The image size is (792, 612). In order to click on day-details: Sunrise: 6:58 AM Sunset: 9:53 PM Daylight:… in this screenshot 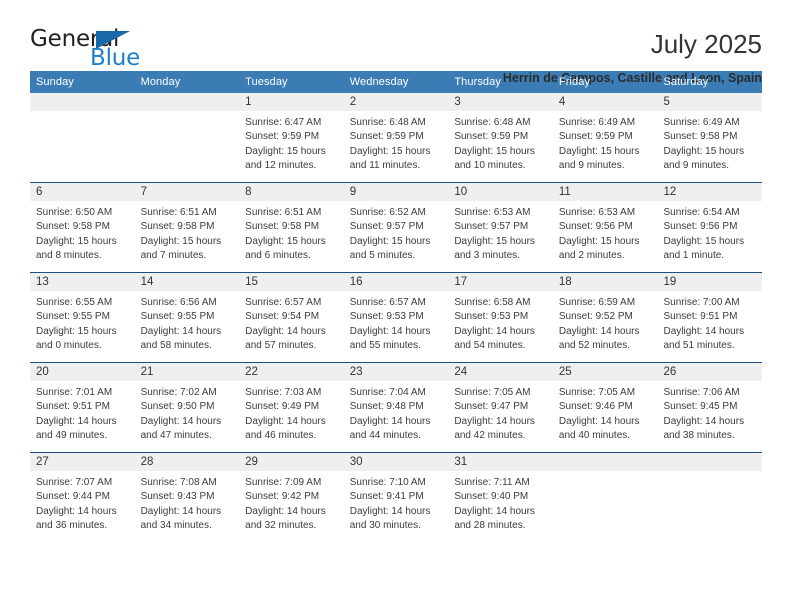, I will do `click(500, 322)`.